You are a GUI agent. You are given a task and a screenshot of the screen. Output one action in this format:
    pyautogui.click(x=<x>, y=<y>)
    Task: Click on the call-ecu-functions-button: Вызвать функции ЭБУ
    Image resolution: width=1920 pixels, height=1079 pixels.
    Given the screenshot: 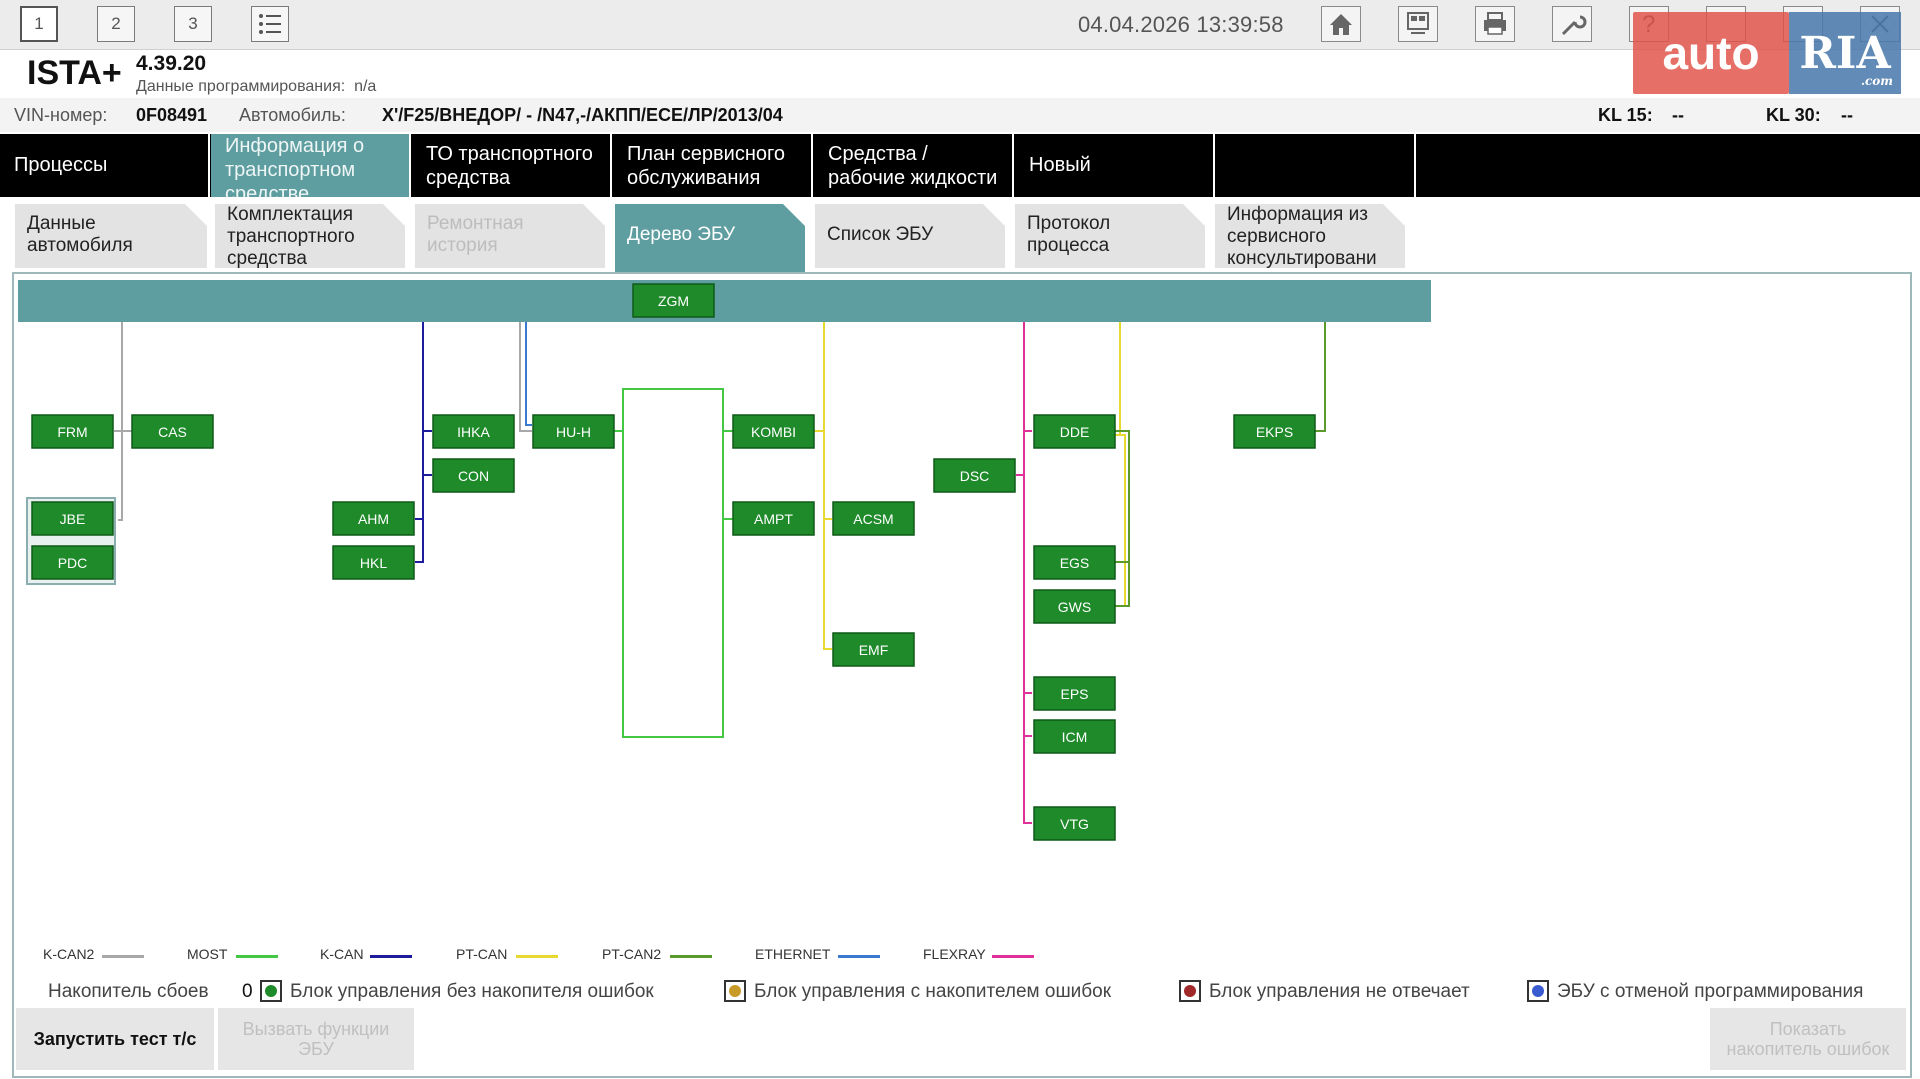 What is the action you would take?
    pyautogui.click(x=316, y=1039)
    